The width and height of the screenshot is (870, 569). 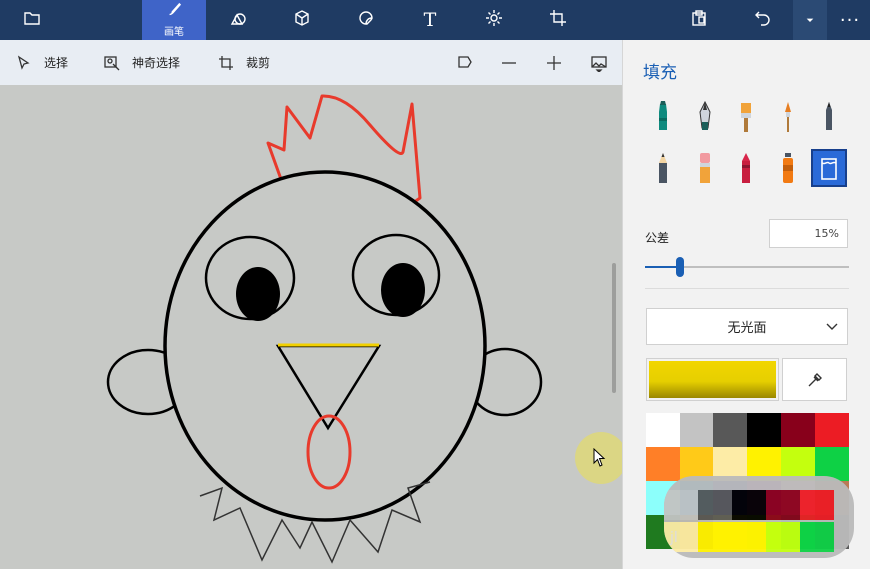 I want to click on effects-sun-icon, so click(x=494, y=20).